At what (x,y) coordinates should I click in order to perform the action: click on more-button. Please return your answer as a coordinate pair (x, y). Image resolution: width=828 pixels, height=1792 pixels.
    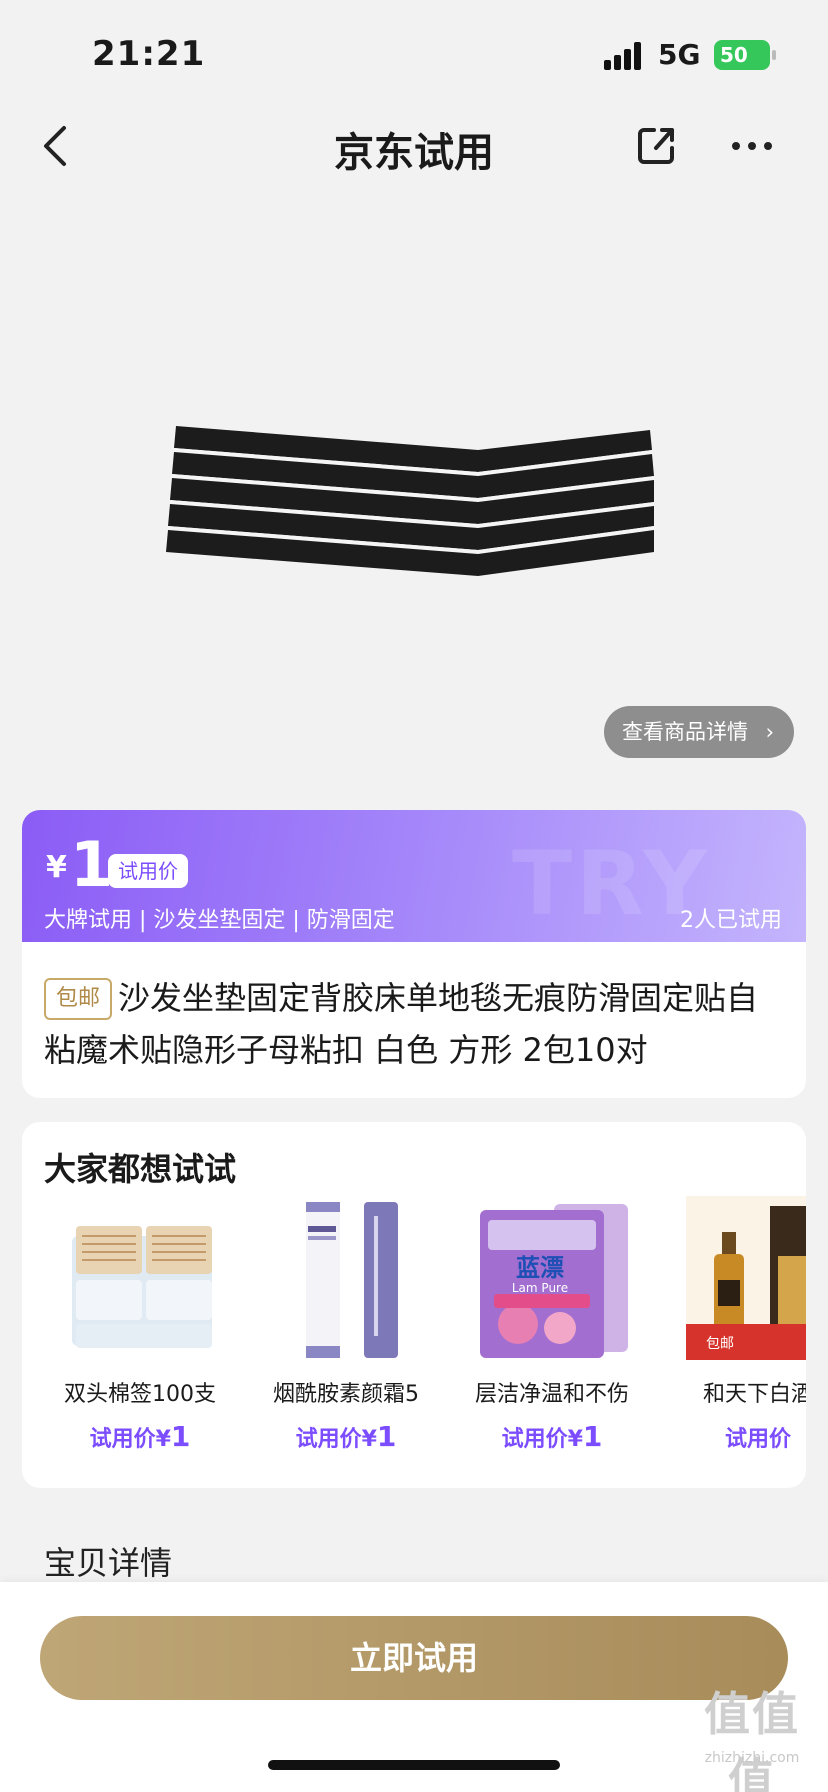
    Looking at the image, I should click on (752, 146).